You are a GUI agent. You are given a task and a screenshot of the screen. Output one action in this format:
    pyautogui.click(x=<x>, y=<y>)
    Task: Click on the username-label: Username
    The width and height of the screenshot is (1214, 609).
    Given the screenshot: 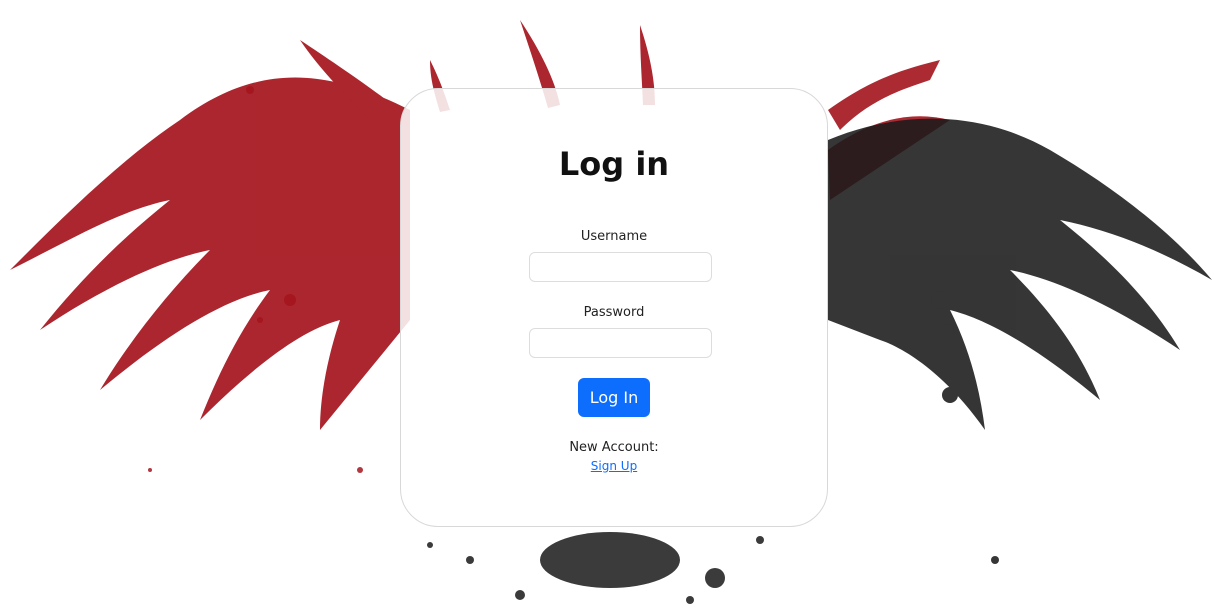 What is the action you would take?
    pyautogui.click(x=614, y=236)
    